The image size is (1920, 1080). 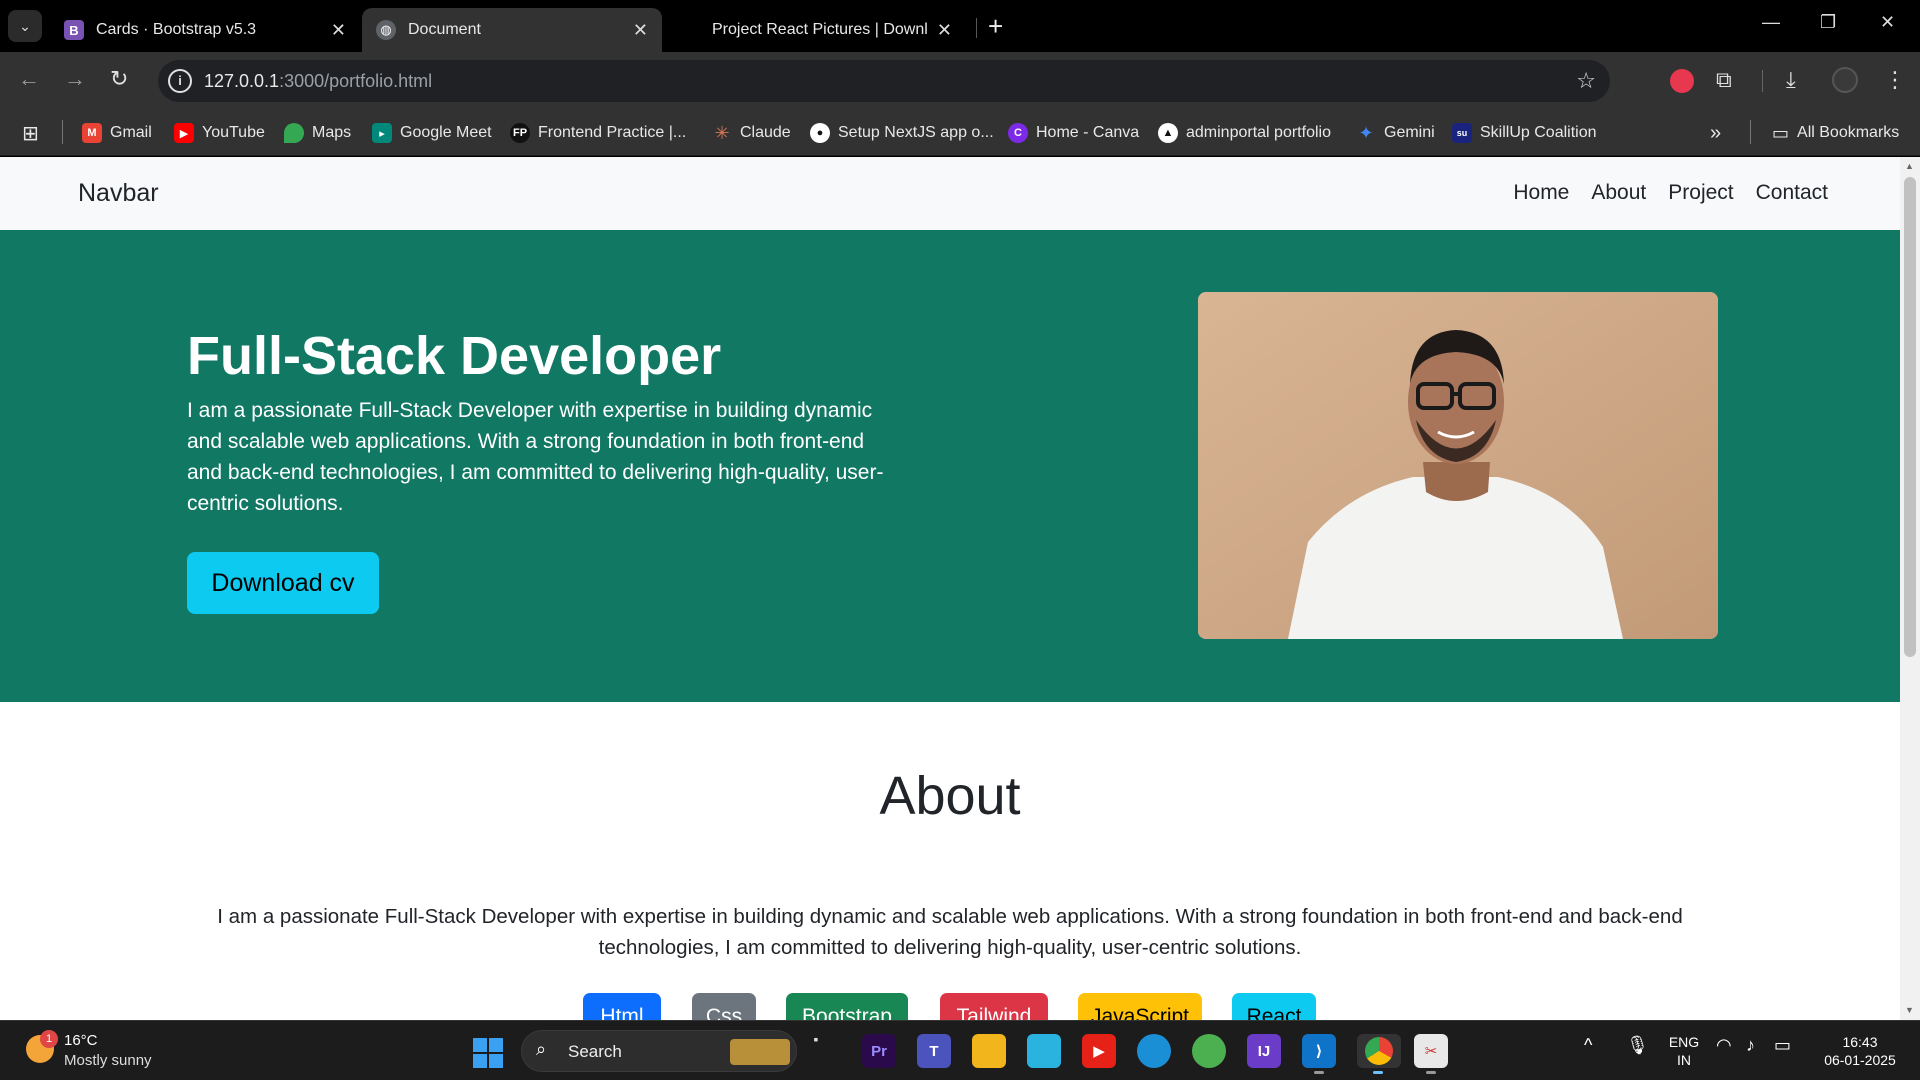 I want to click on tab-project-react: Project React Pictures | Downlo ✕, so click(x=832, y=30).